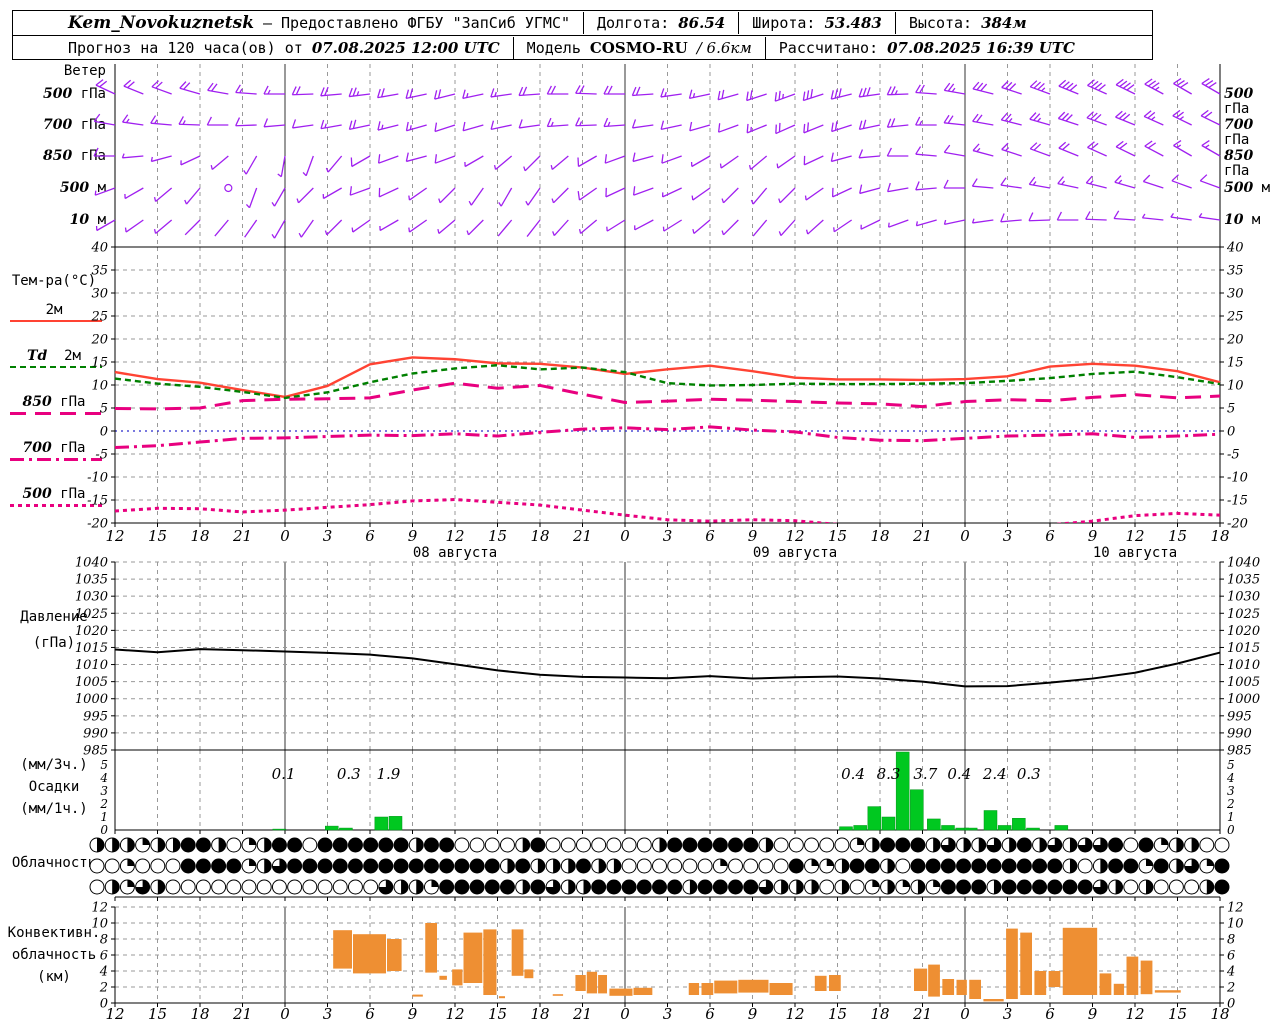 Image resolution: width=1280 pixels, height=1024 pixels. Describe the element at coordinates (1239, 751) in the screenshot. I see `svg-text: 985` at that location.